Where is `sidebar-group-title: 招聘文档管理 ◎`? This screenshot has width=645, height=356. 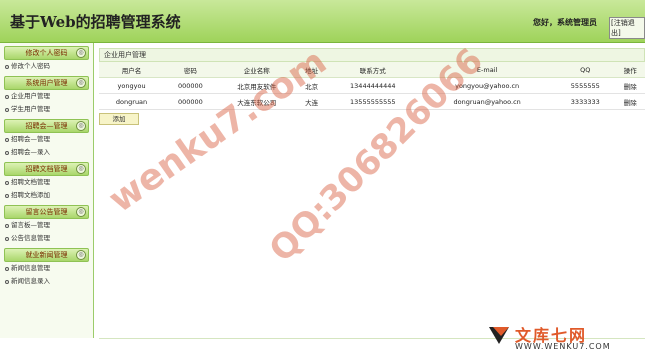 sidebar-group-title: 招聘文档管理 ◎ is located at coordinates (46, 169).